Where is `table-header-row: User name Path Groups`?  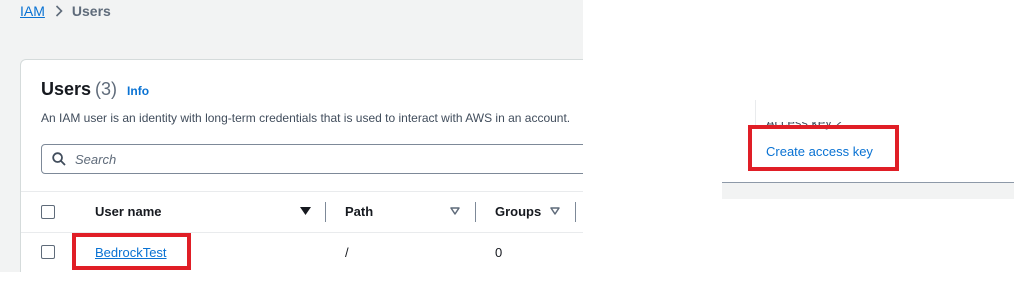 table-header-row: User name Path Groups is located at coordinates (302, 212).